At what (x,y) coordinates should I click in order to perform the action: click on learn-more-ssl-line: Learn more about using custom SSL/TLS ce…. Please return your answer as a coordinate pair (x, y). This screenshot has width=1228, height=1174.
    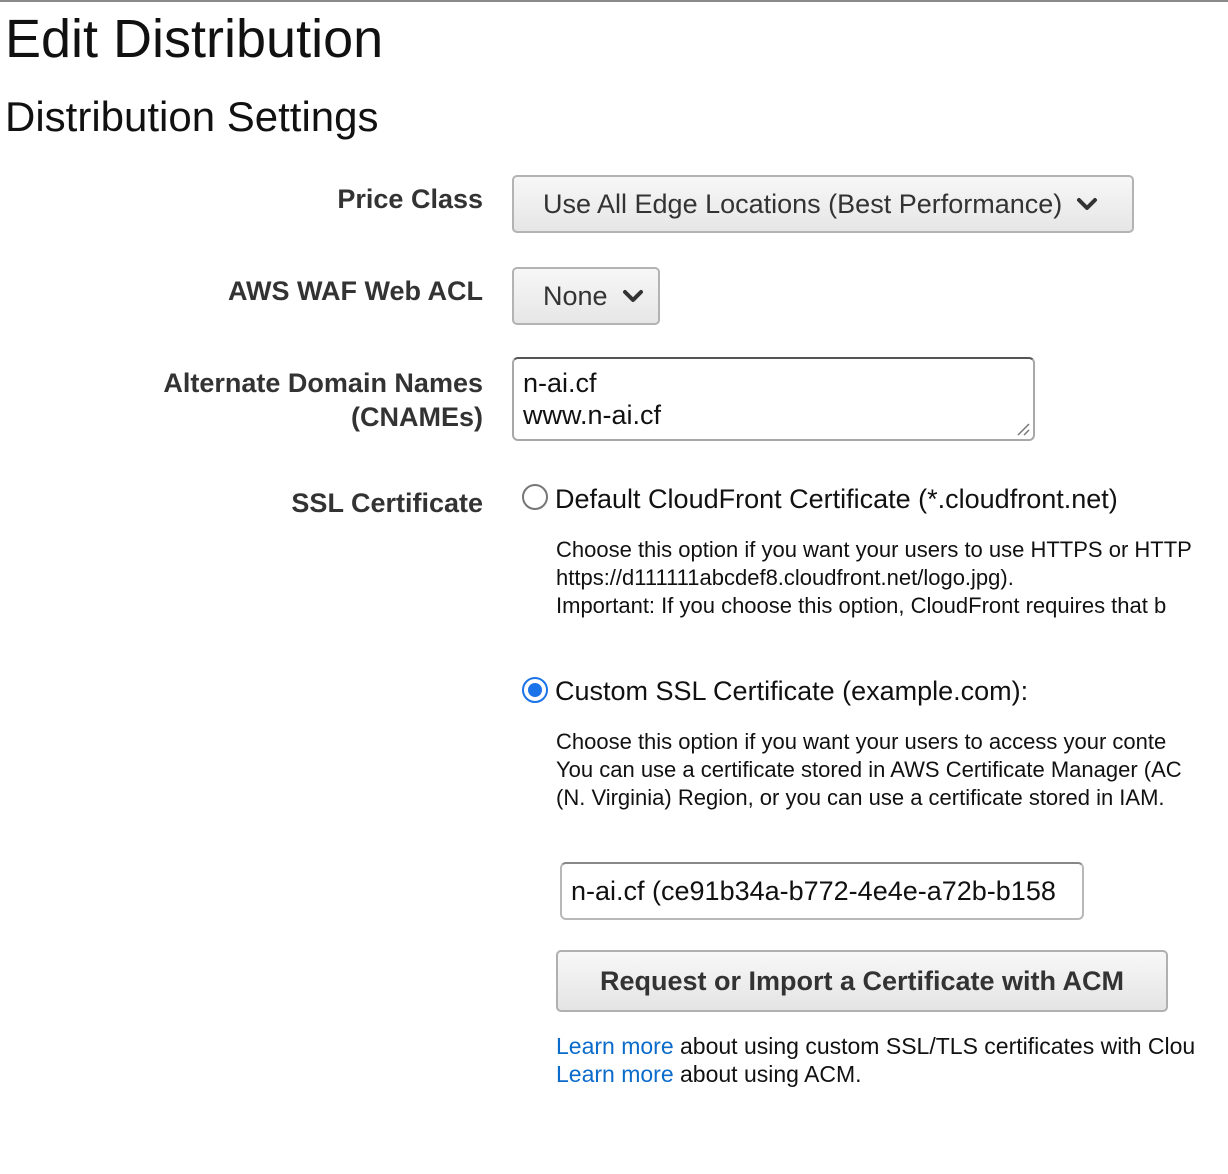
    Looking at the image, I should click on (875, 1046).